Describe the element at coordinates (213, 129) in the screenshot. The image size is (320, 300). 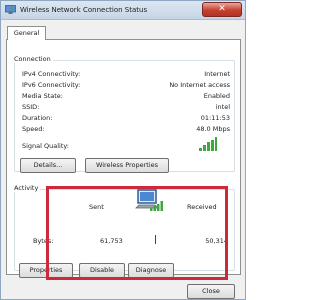
I see `speed-value: 48.0 Mbps` at that location.